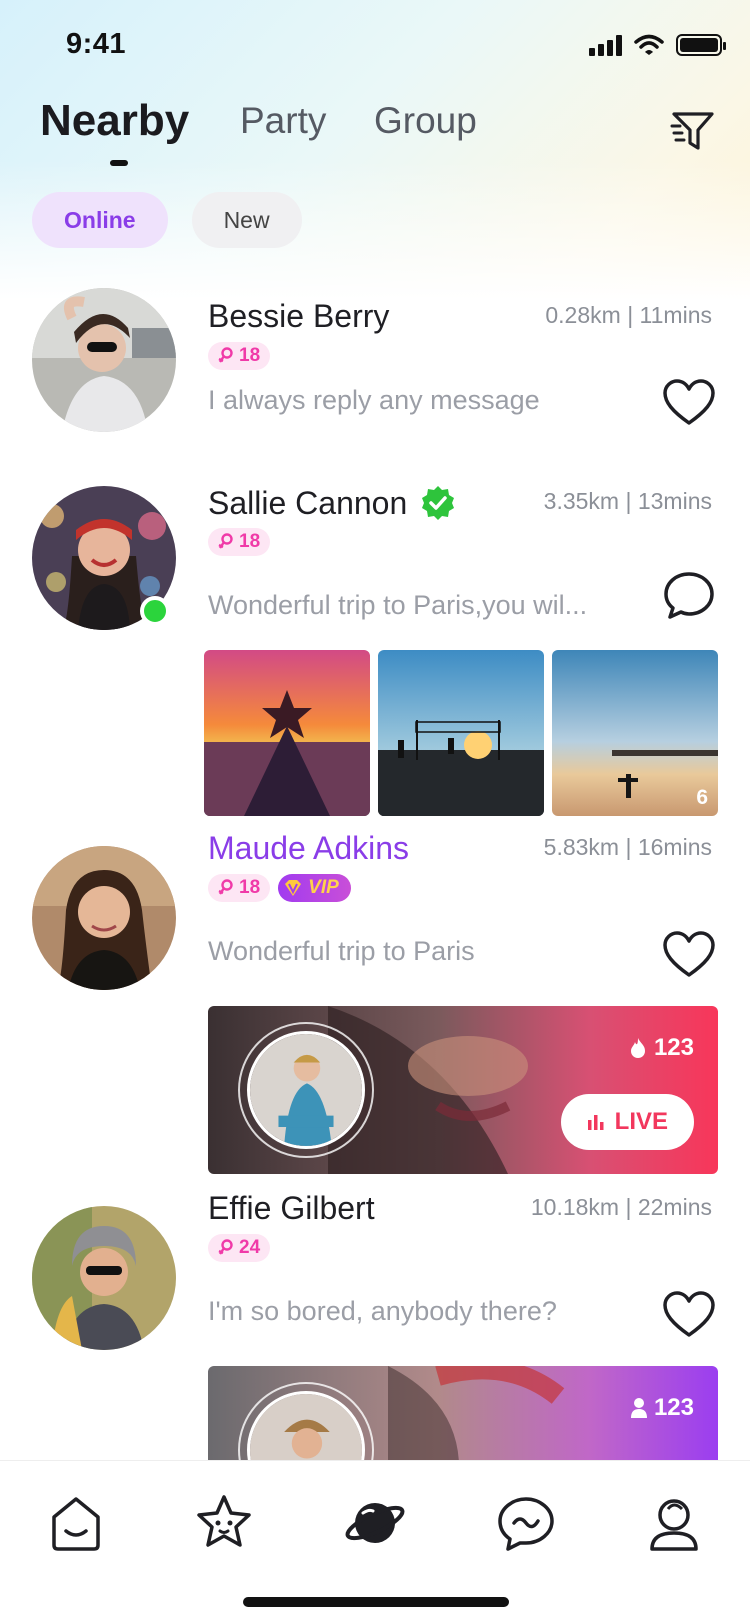 The height and width of the screenshot is (1624, 750). I want to click on user-name-text: Sallie Cannon, so click(308, 502).